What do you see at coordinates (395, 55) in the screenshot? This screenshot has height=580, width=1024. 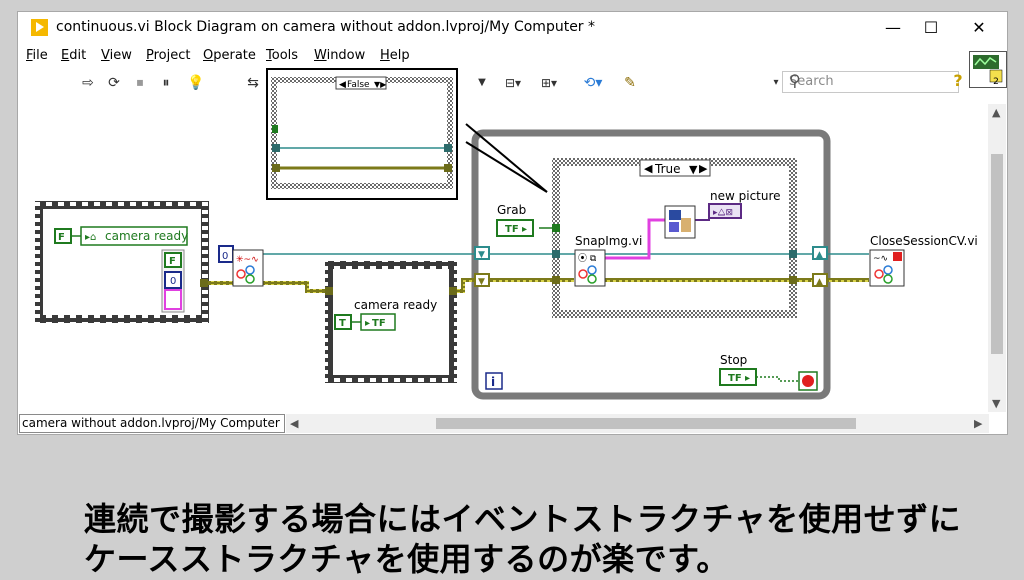 I see `menu-help: Help` at bounding box center [395, 55].